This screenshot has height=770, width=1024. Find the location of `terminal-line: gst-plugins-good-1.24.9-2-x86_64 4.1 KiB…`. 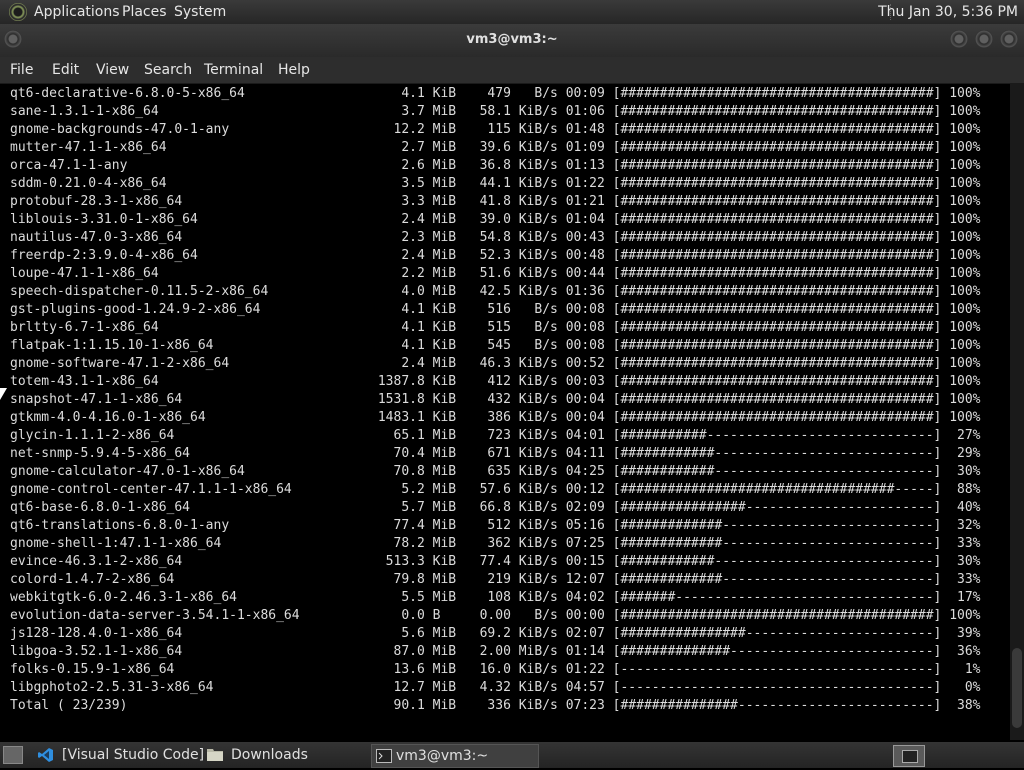

terminal-line: gst-plugins-good-1.24.9-2-x86_64 4.1 KiB… is located at coordinates (495, 309).